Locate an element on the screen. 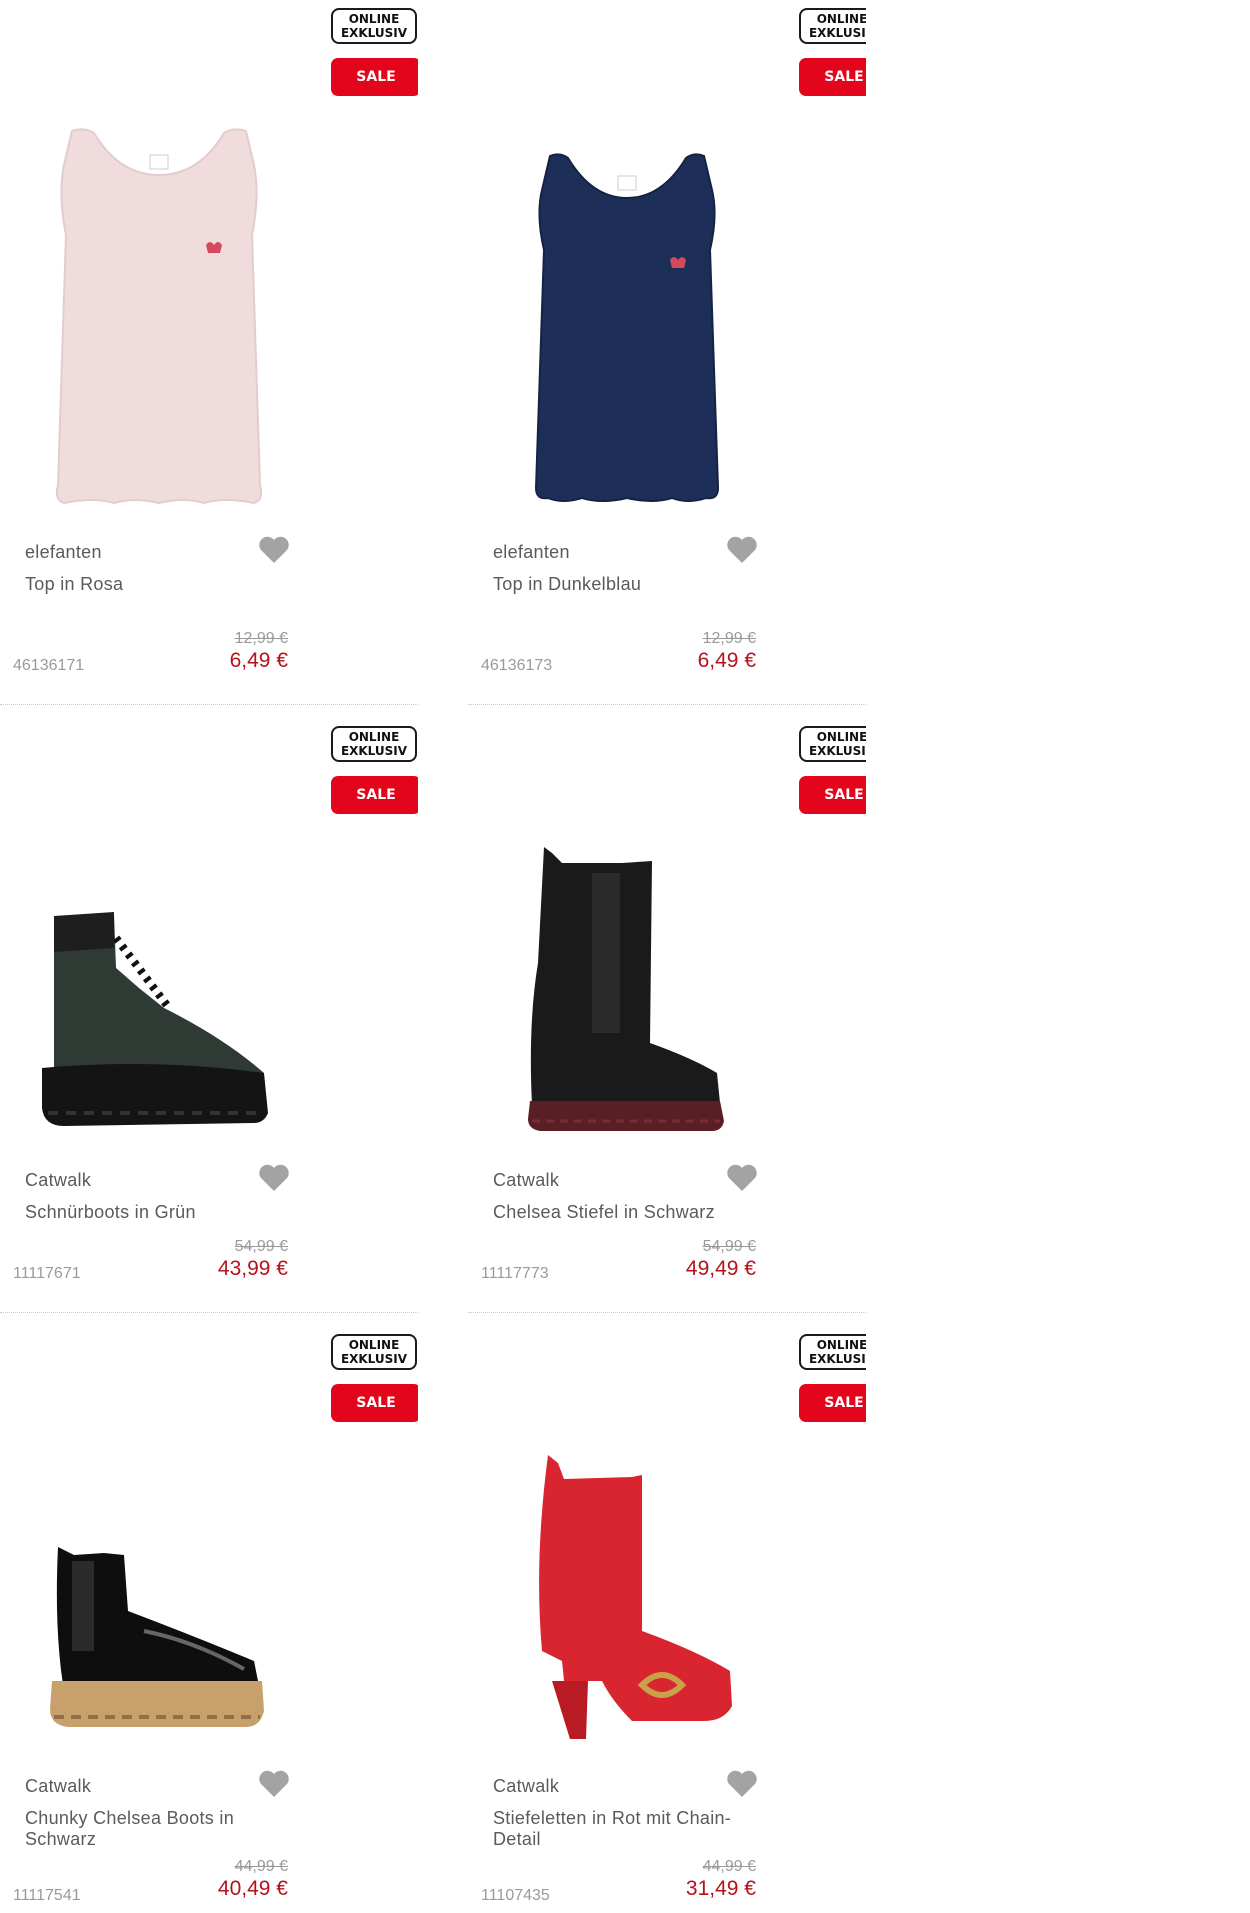 This screenshot has width=1250, height=1913. product-image-pink-tank-top is located at coordinates (159, 317).